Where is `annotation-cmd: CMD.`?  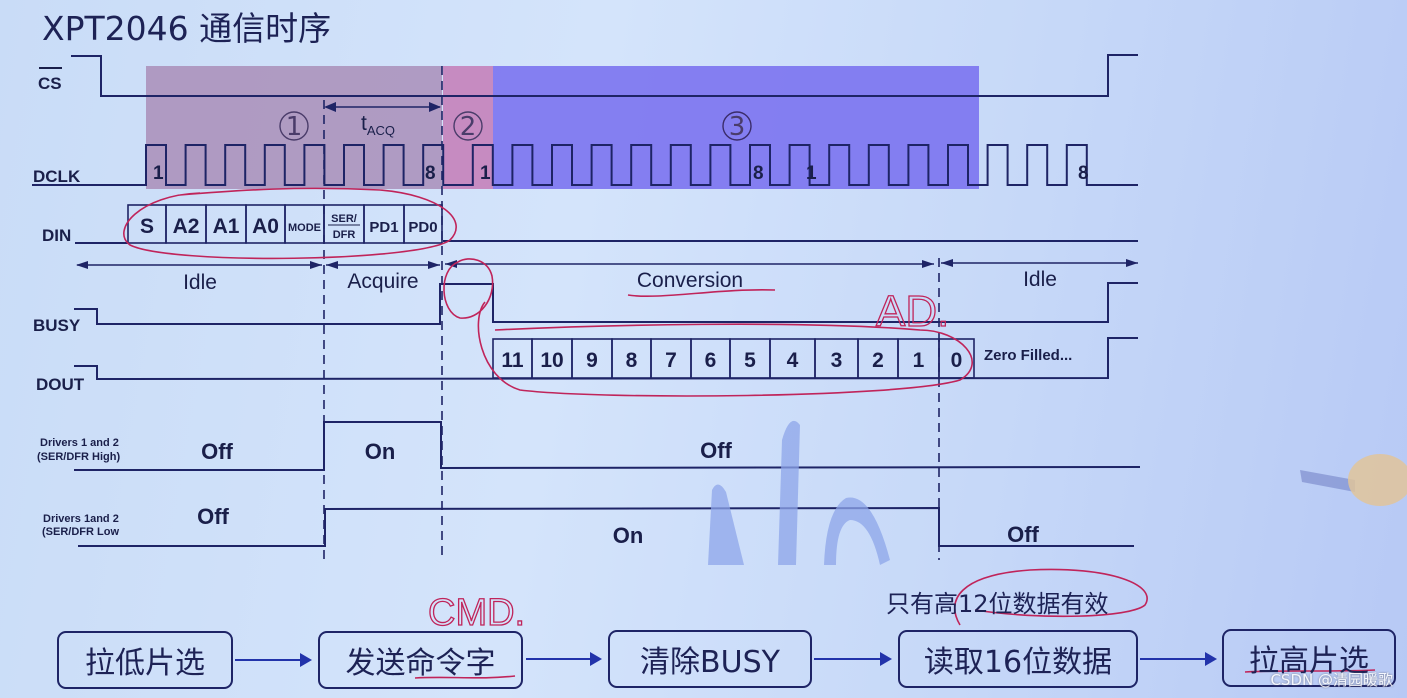
annotation-cmd: CMD. is located at coordinates (476, 613).